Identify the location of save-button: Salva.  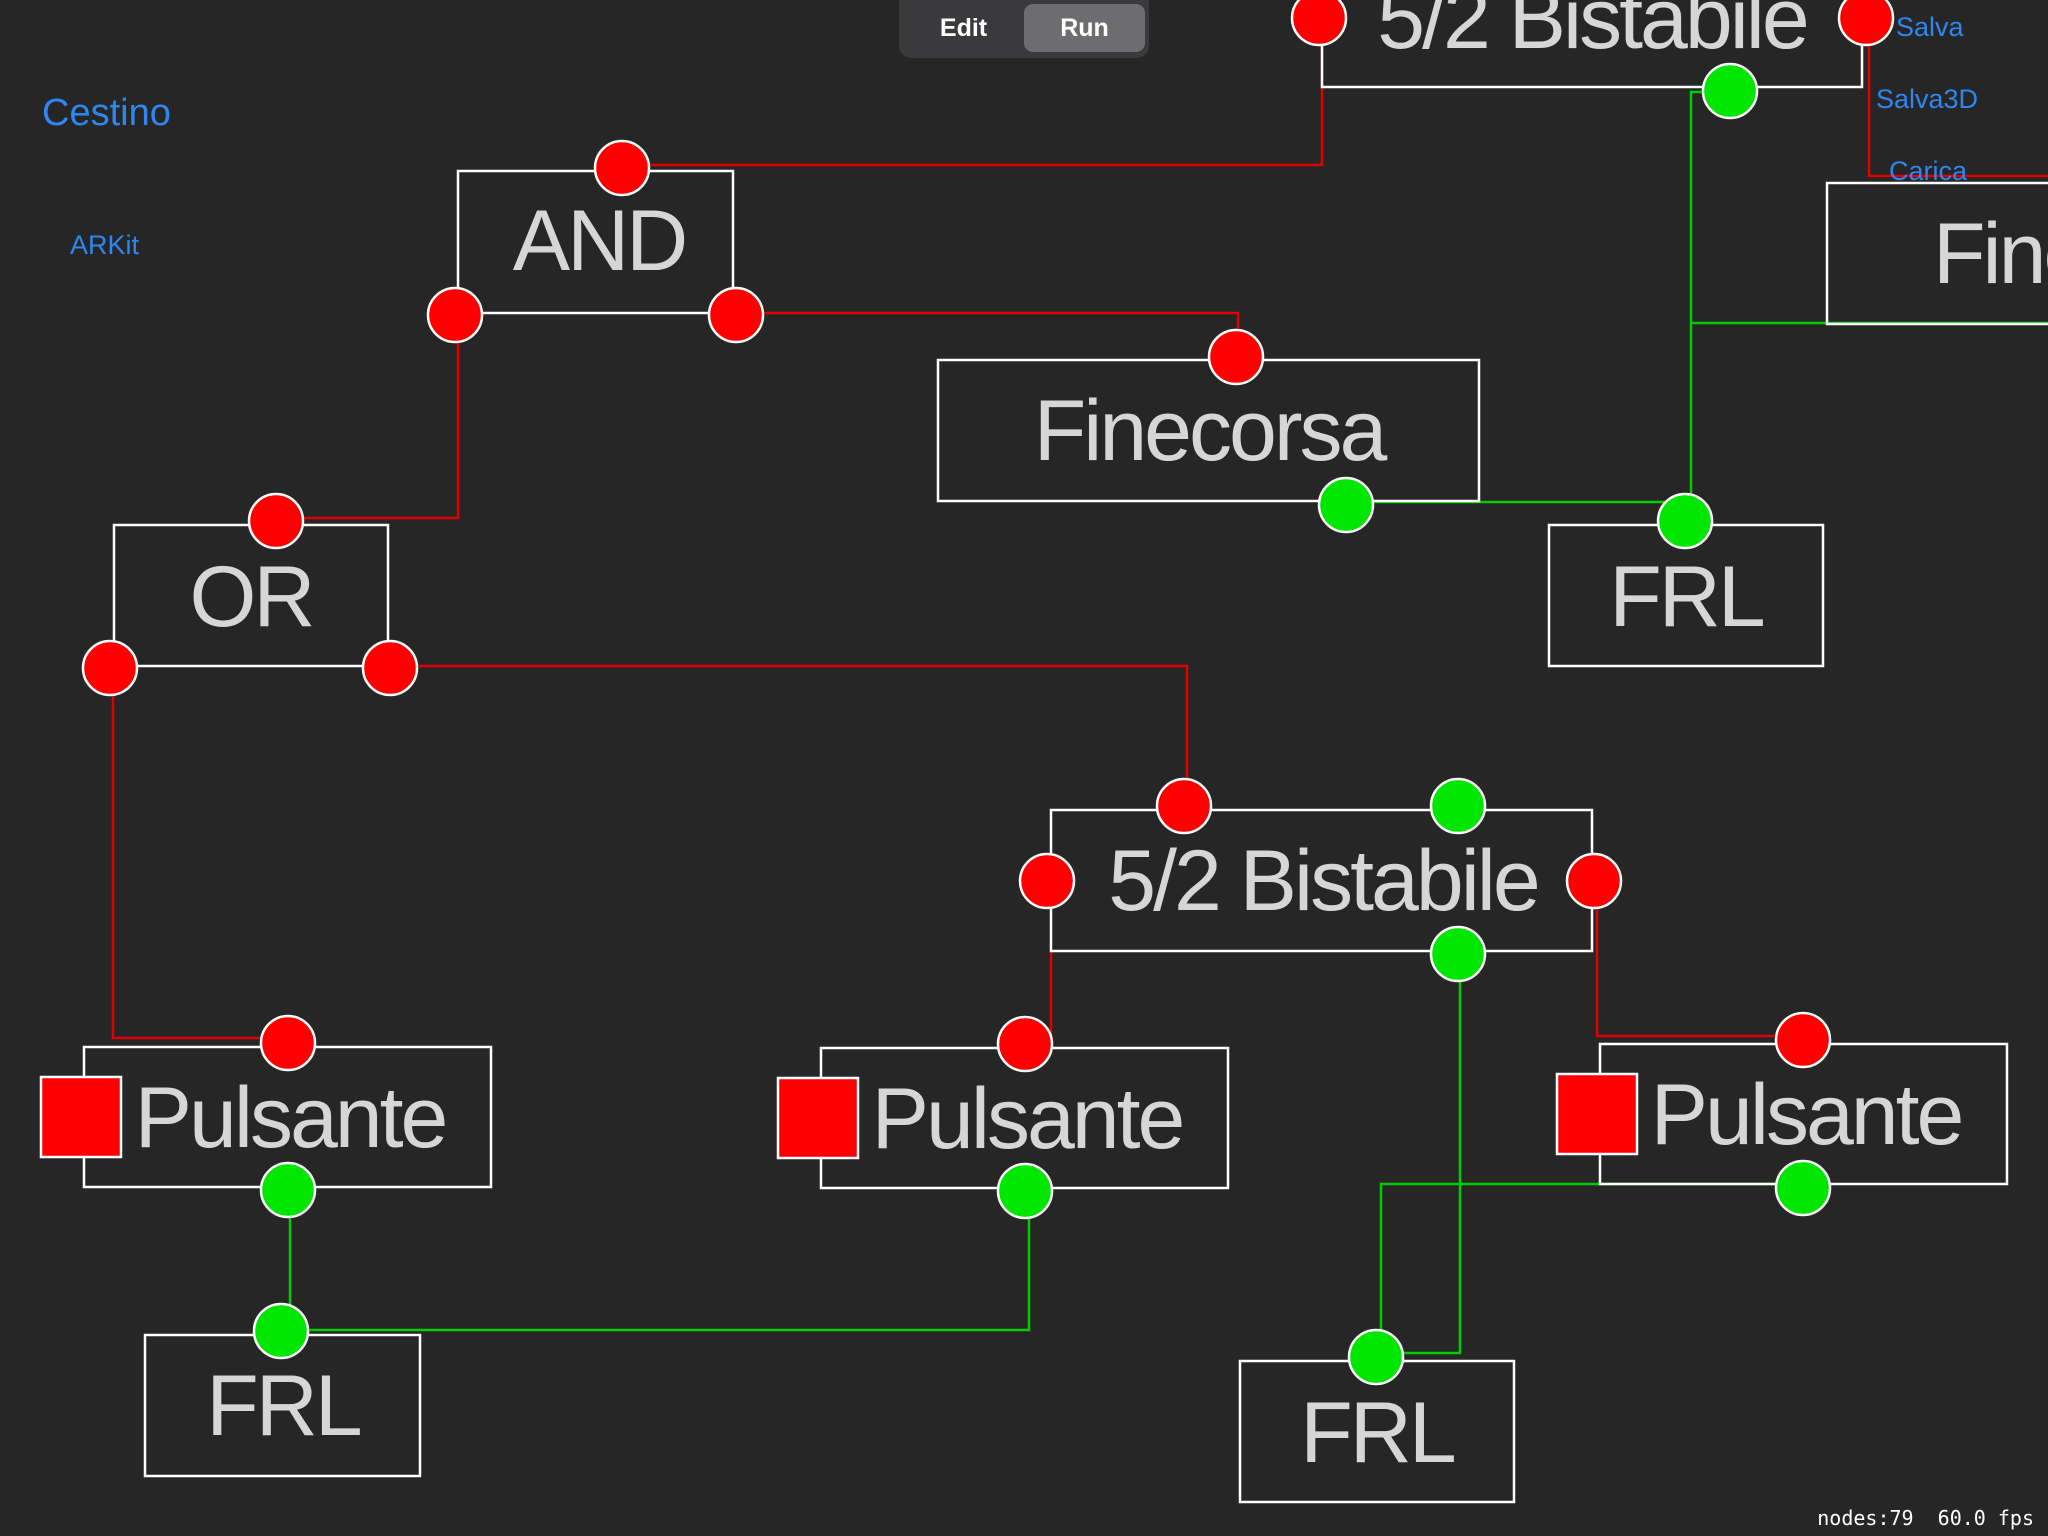
(1930, 27).